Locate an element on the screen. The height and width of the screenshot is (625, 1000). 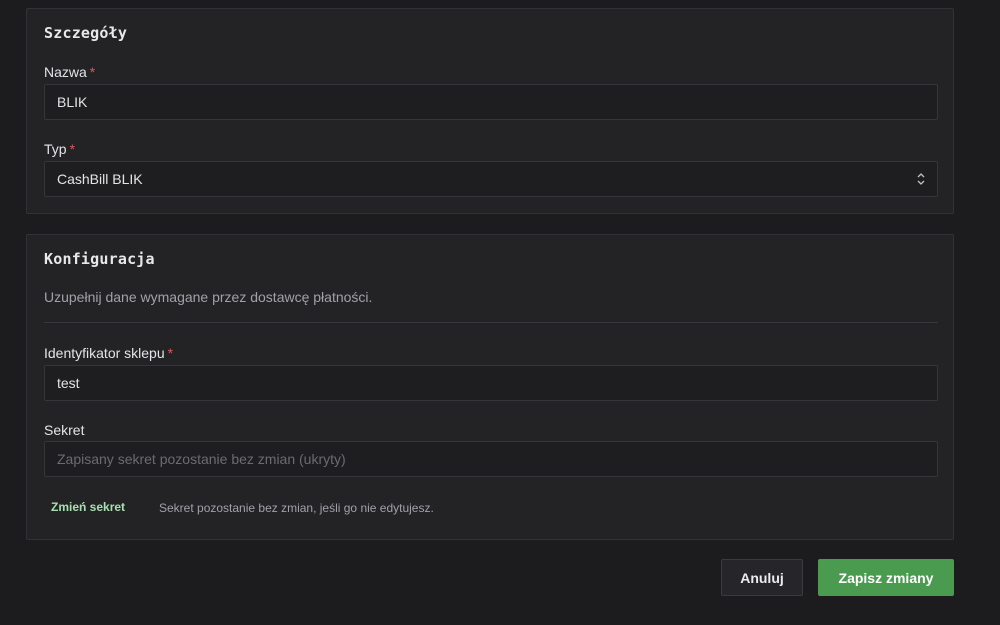
save-button: Zapisz zmiany is located at coordinates (886, 577).